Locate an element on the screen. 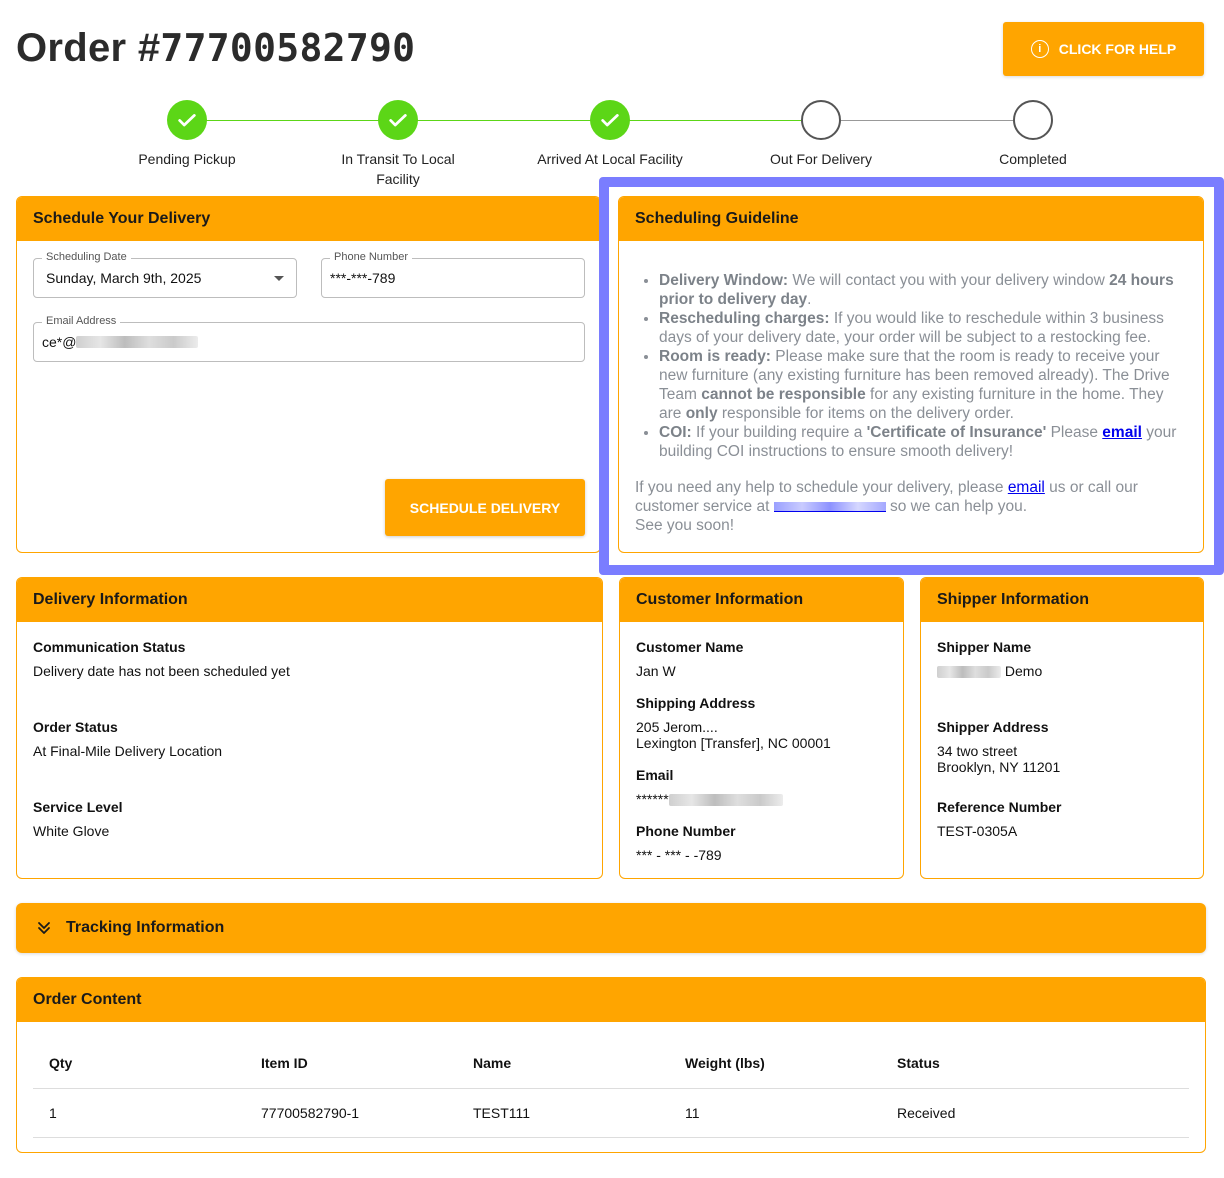 Image resolution: width=1224 pixels, height=1178 pixels. card-title: Delivery Information is located at coordinates (309, 600).